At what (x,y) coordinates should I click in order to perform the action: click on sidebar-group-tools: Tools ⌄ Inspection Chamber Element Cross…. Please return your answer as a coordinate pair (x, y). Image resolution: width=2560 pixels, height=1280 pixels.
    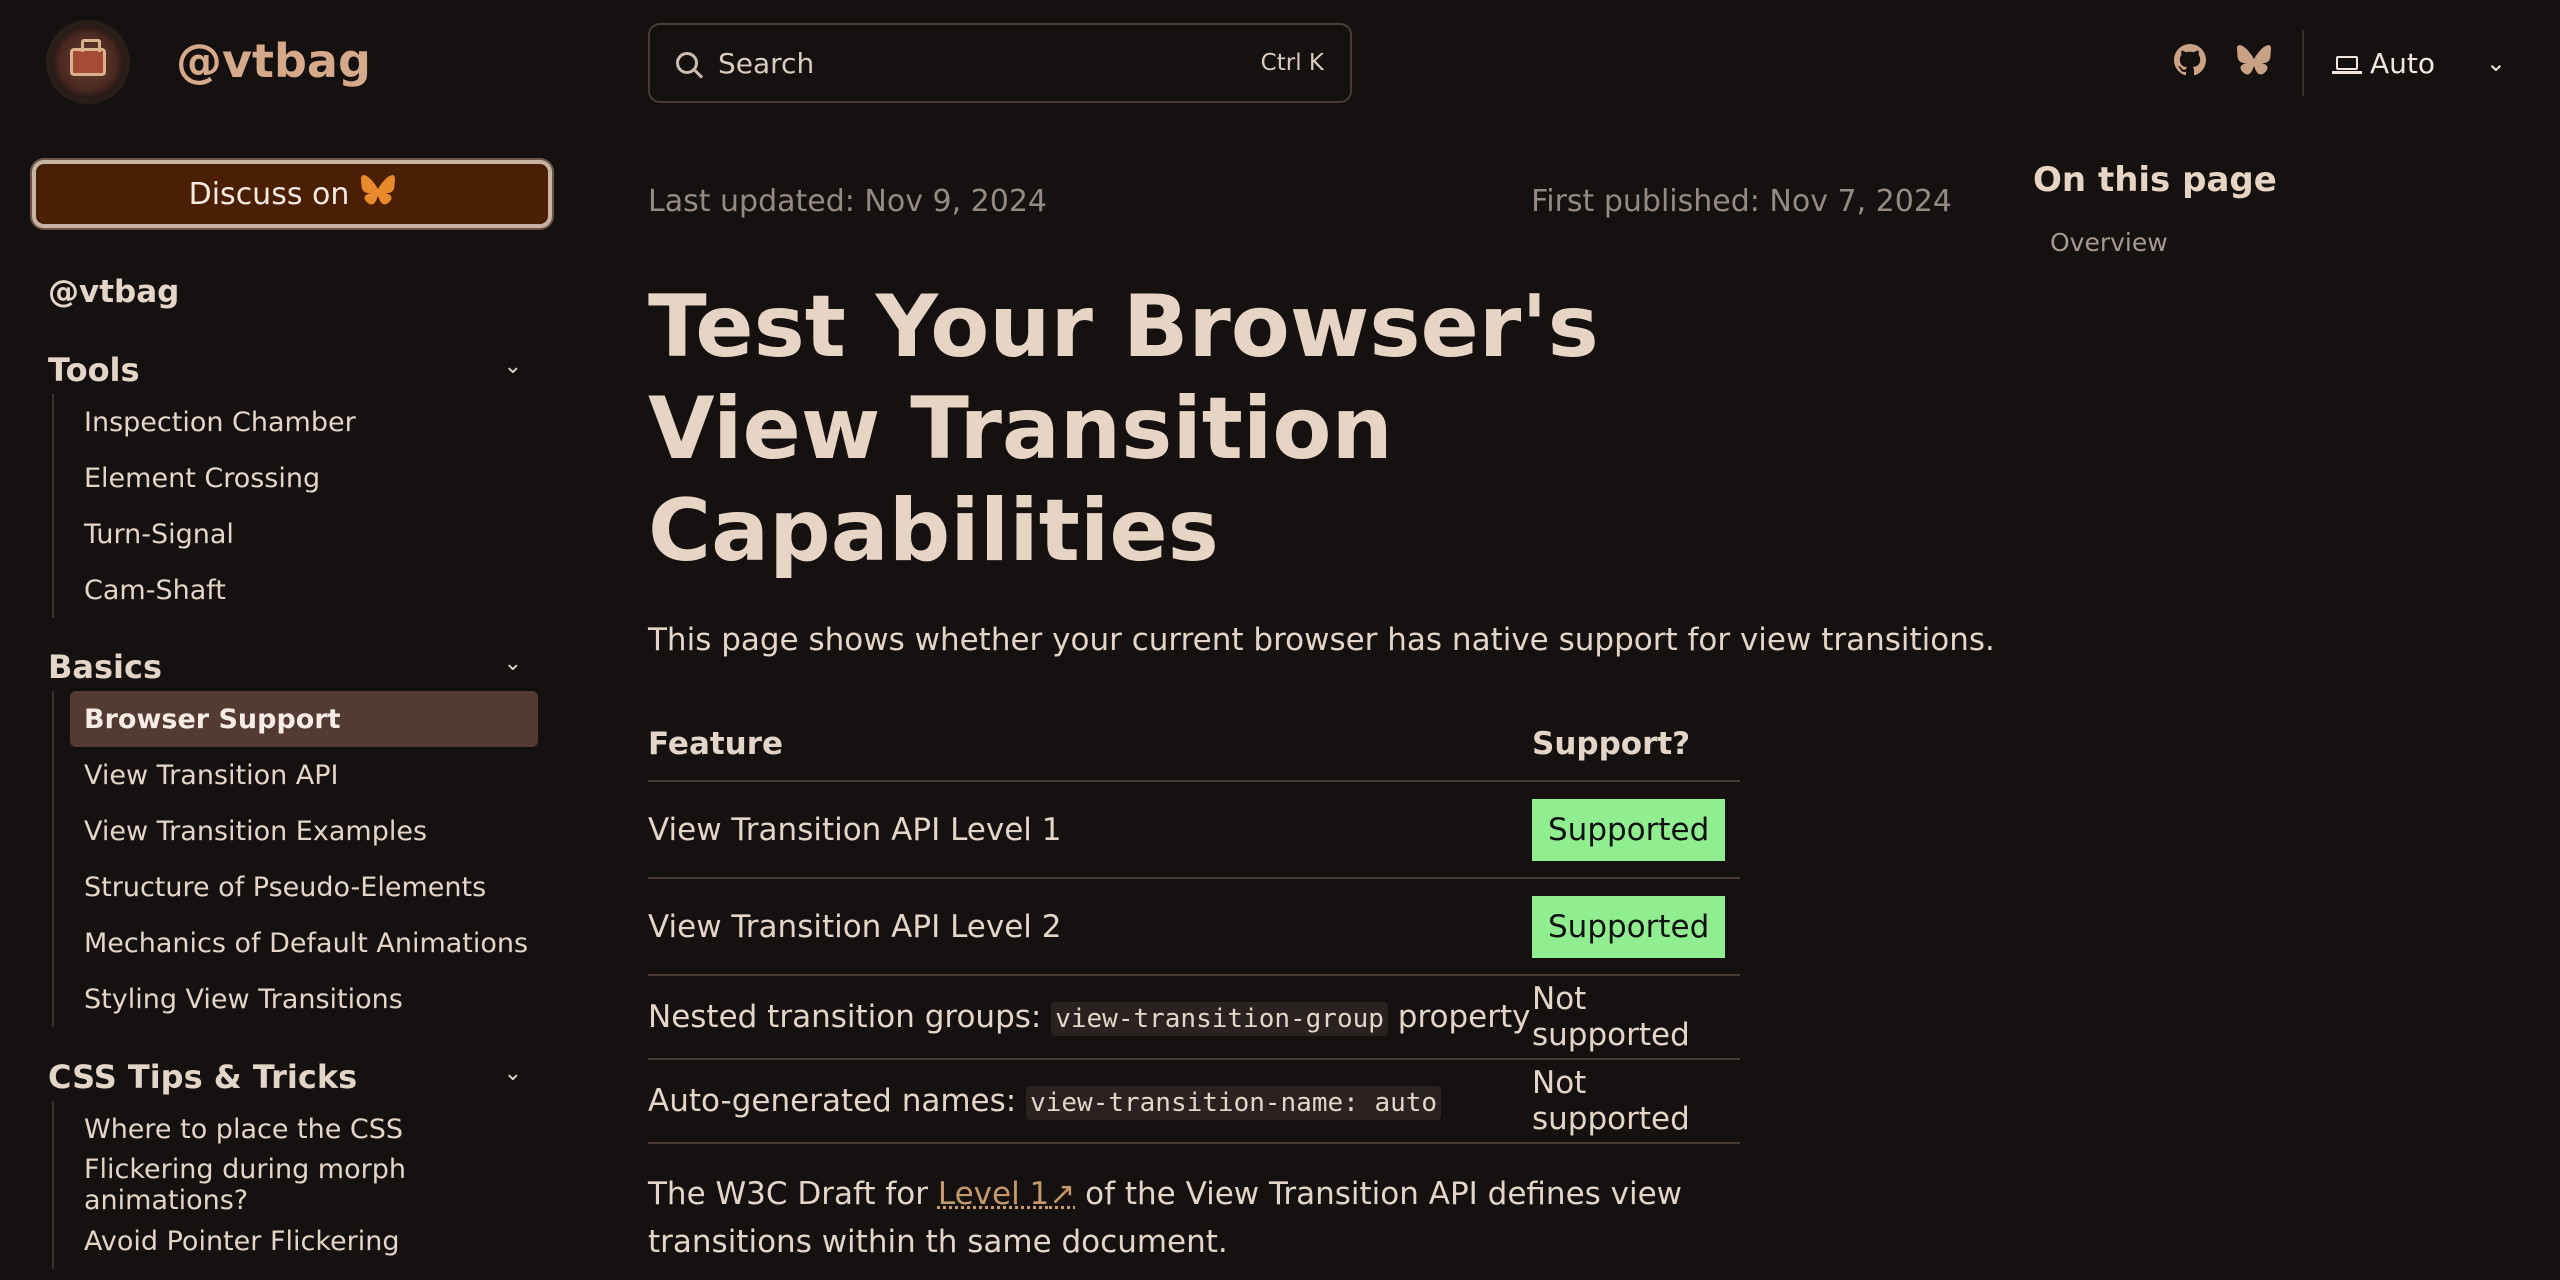
    Looking at the image, I should click on (293, 482).